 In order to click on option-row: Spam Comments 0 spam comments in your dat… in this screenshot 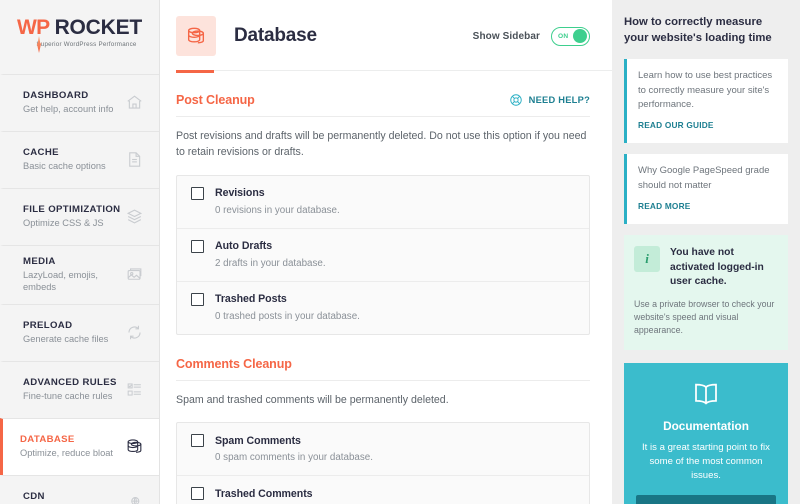, I will do `click(383, 449)`.